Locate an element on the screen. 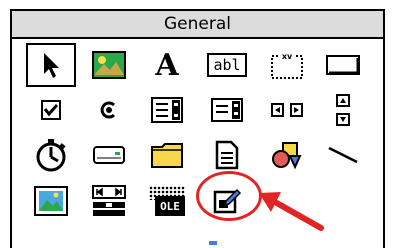 Image resolution: width=395 pixels, height=248 pixels. shape-tool is located at coordinates (287, 155).